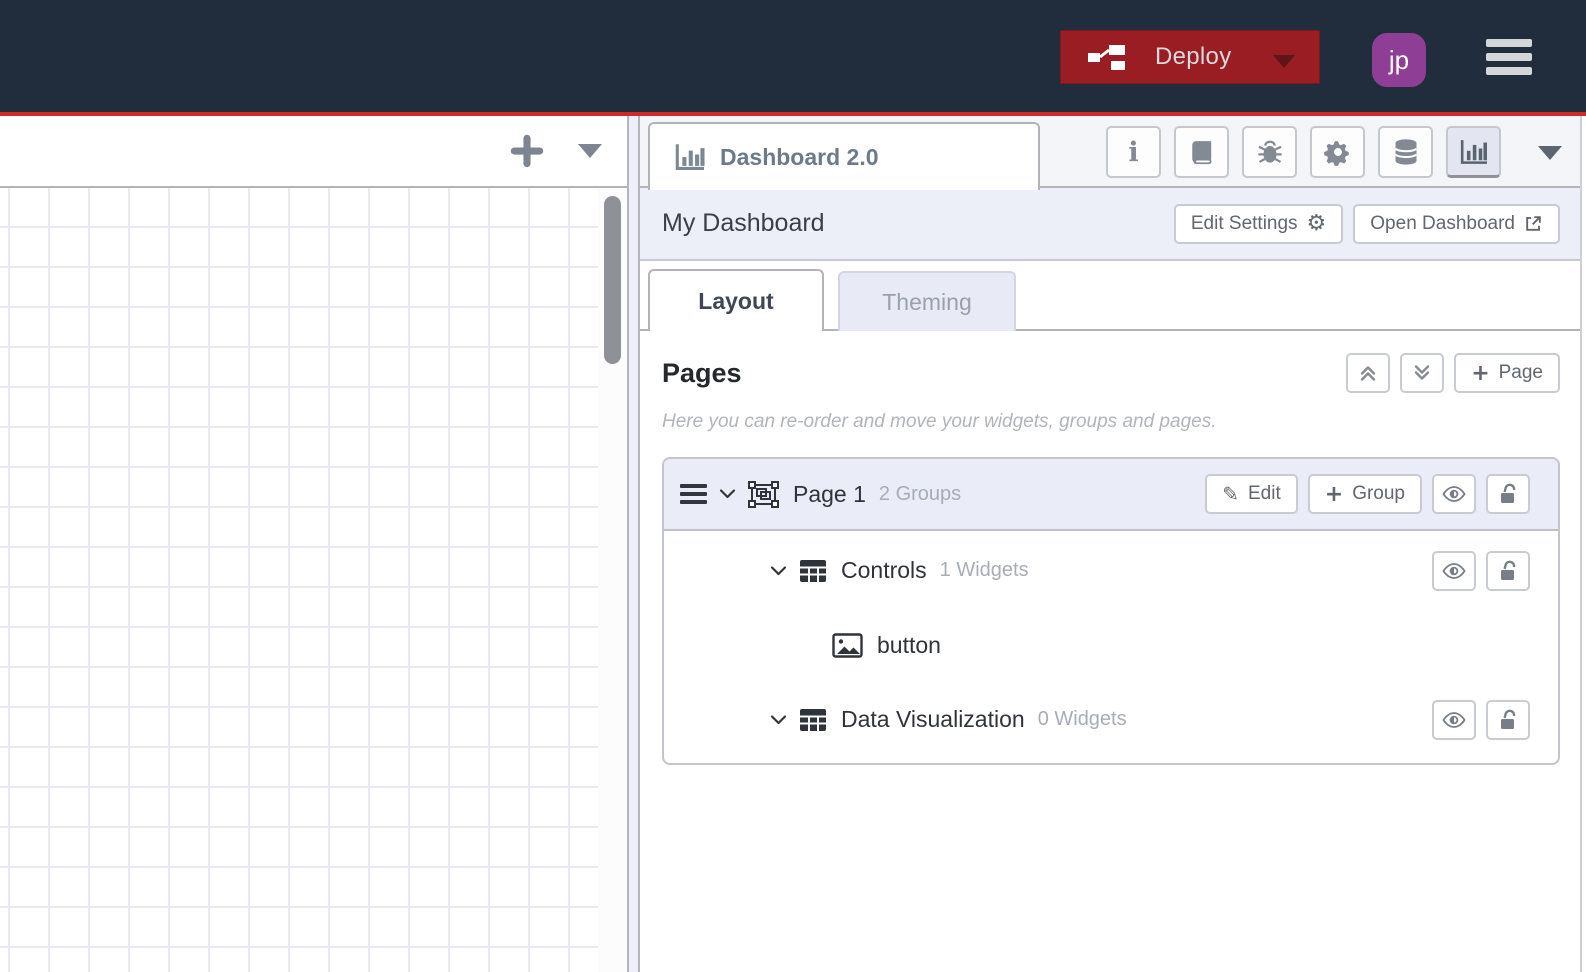  I want to click on user-avatar: jp, so click(1399, 60).